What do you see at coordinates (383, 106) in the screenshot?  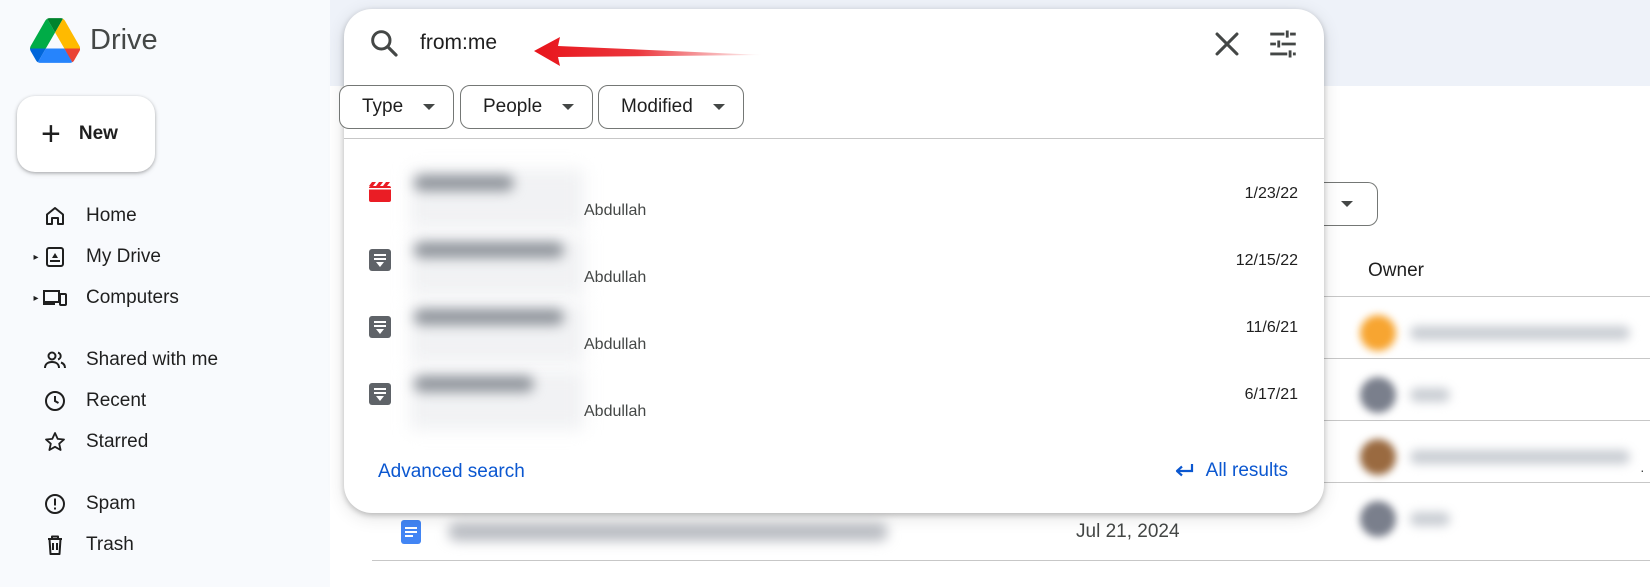 I see `chip-label: Type` at bounding box center [383, 106].